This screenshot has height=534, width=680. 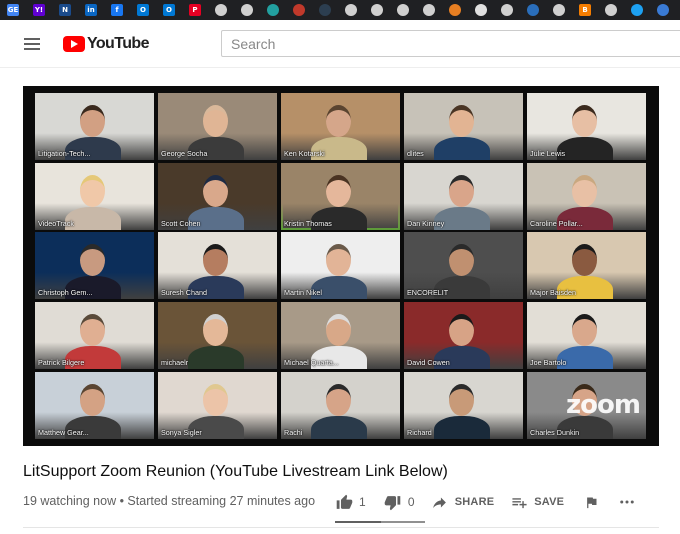 I want to click on logo-text: YouTube, so click(x=118, y=43).